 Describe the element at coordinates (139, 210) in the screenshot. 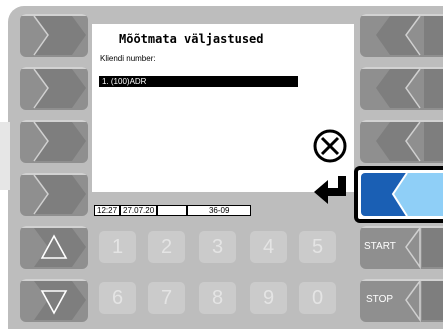

I see `status-date: 27.07.20` at that location.